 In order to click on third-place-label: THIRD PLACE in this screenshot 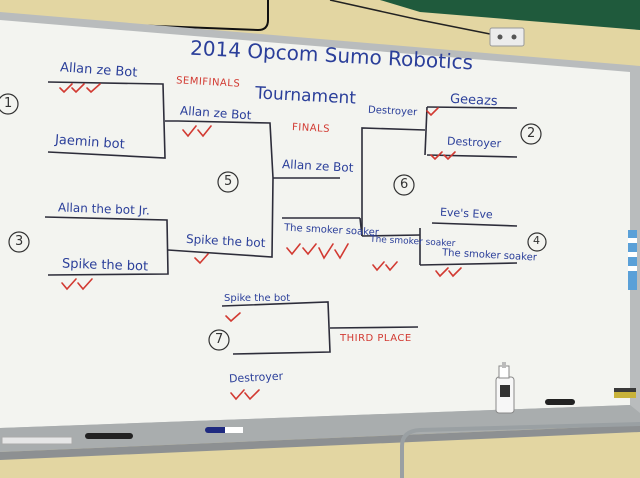, I will do `click(376, 338)`.